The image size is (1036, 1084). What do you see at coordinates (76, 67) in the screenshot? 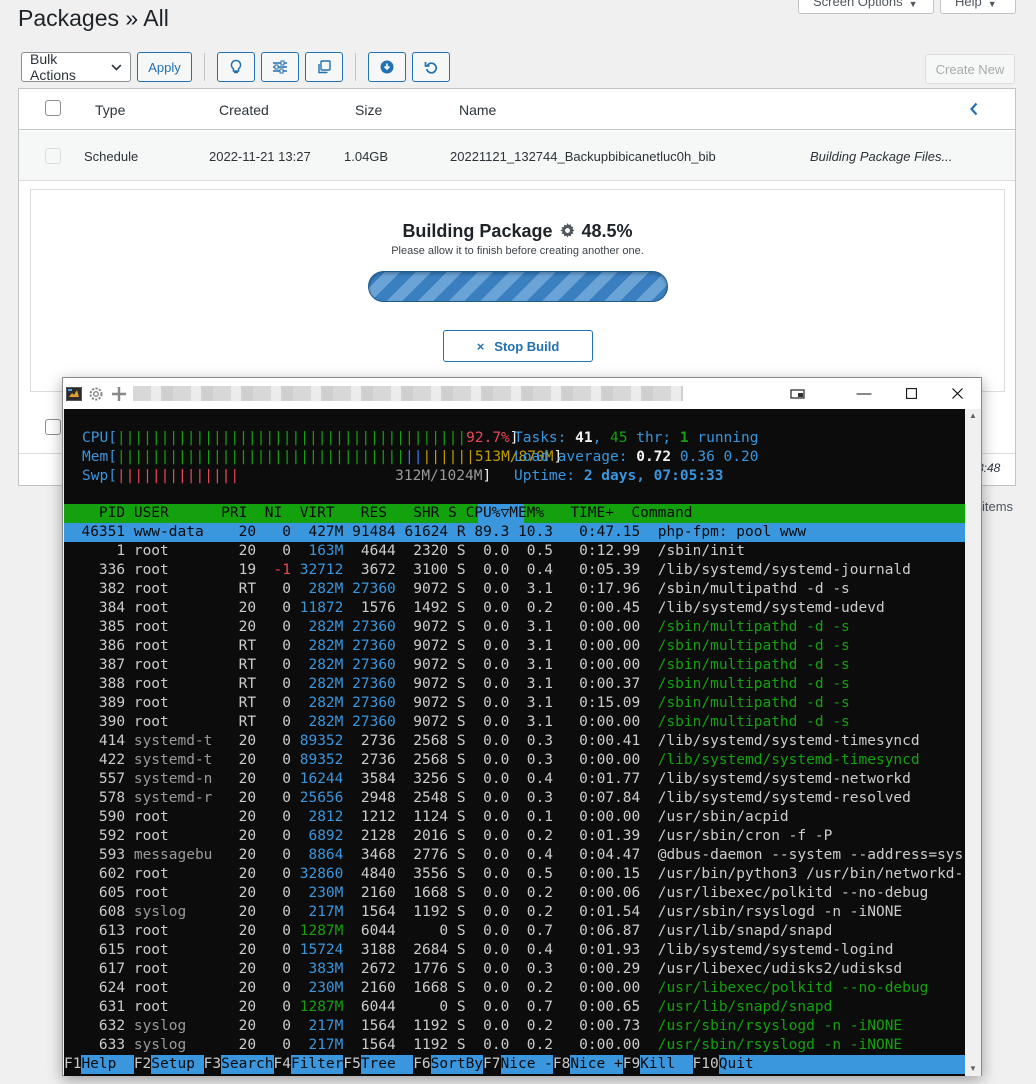
I see `bulk-actions-select: Bulk Actions` at bounding box center [76, 67].